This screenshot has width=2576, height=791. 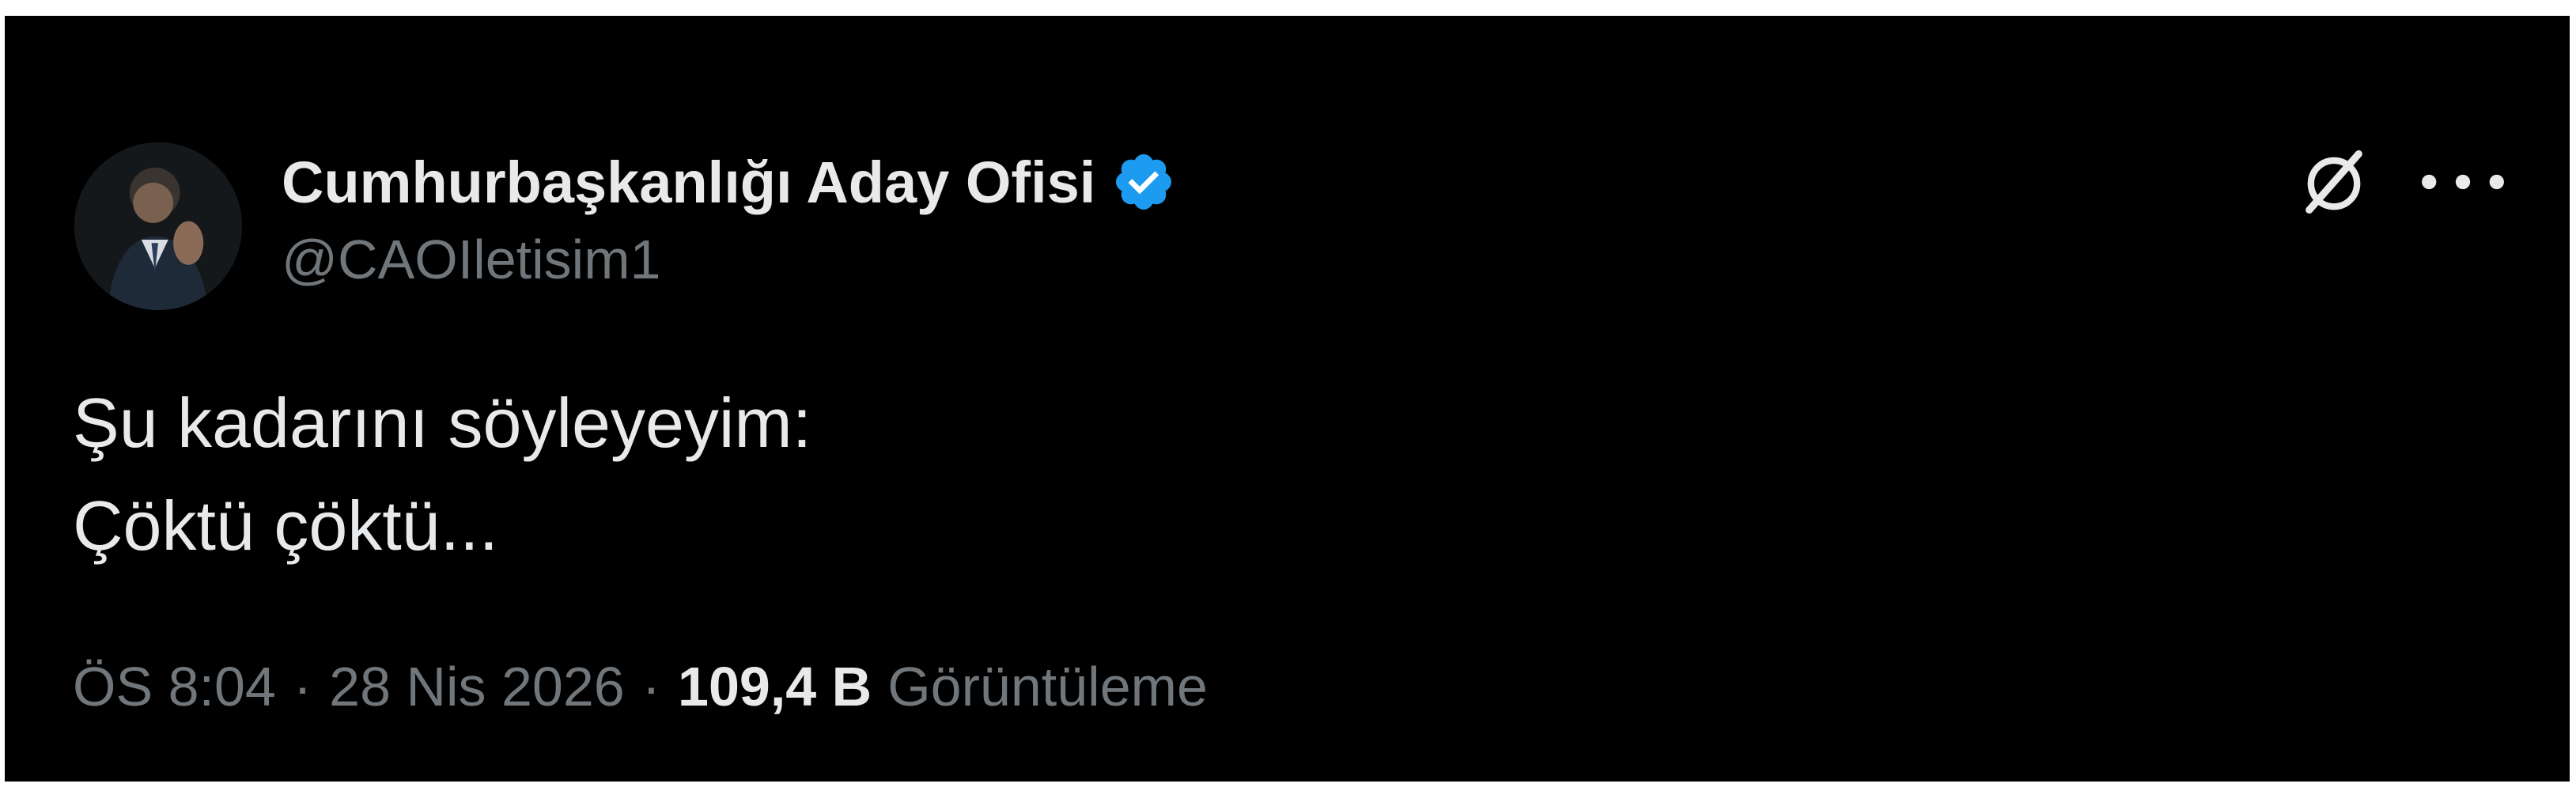 I want to click on author-display-name: Cumhurbaşkanlığı Aday Ofisi, so click(x=688, y=182).